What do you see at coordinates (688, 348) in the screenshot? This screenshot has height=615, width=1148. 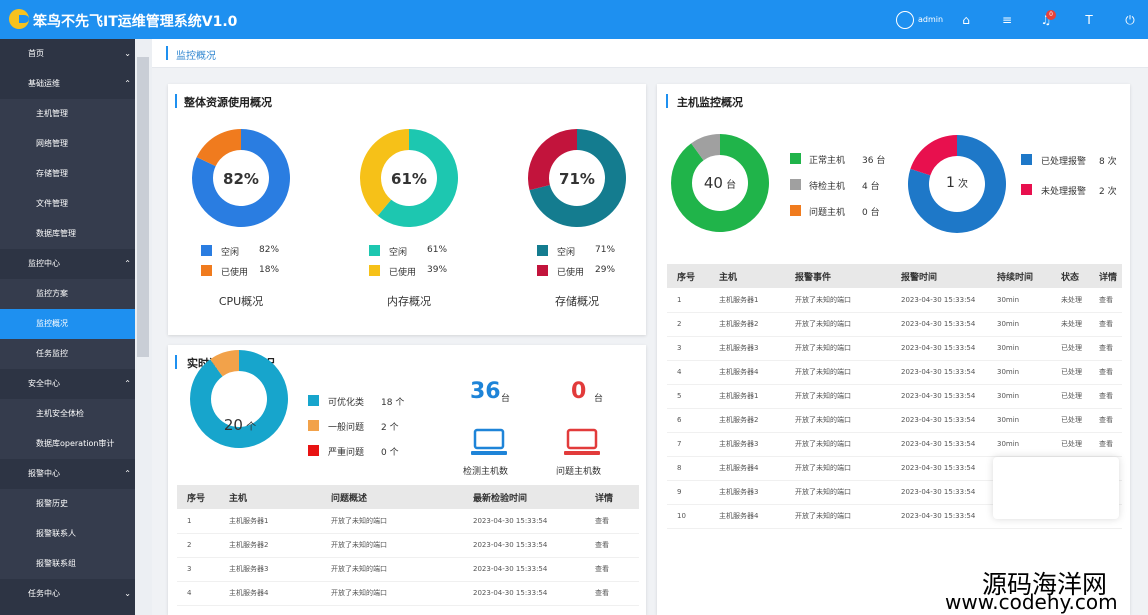 I see `table-cell: 3` at bounding box center [688, 348].